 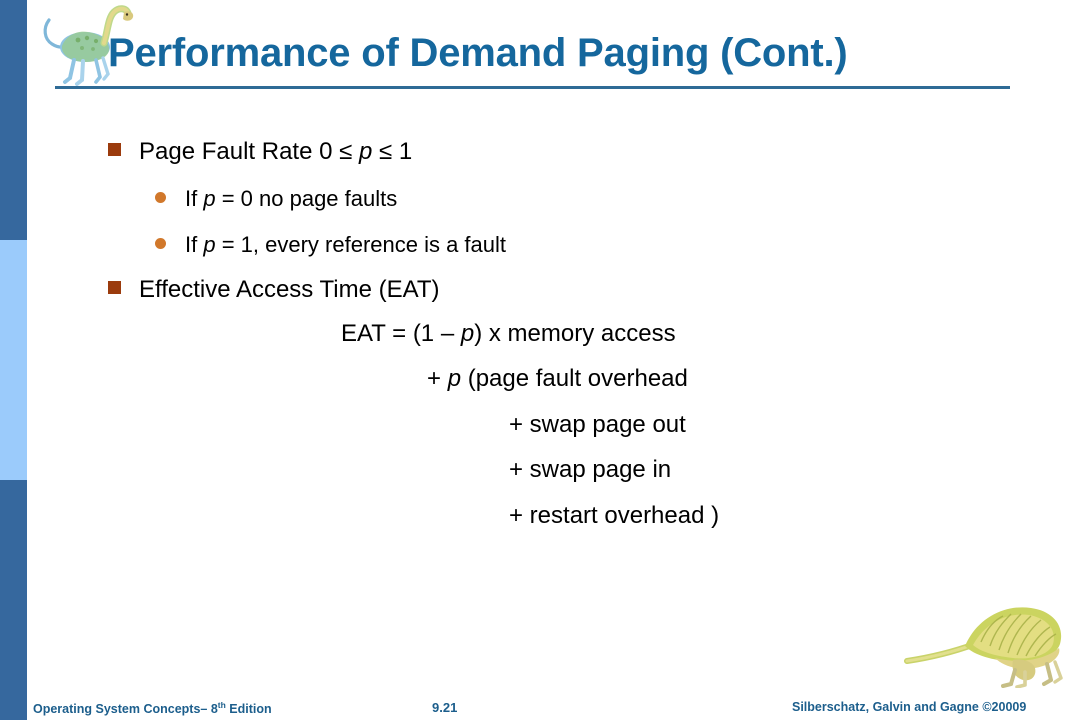 I want to click on footer-edition-ordinal: th, so click(x=221, y=705).